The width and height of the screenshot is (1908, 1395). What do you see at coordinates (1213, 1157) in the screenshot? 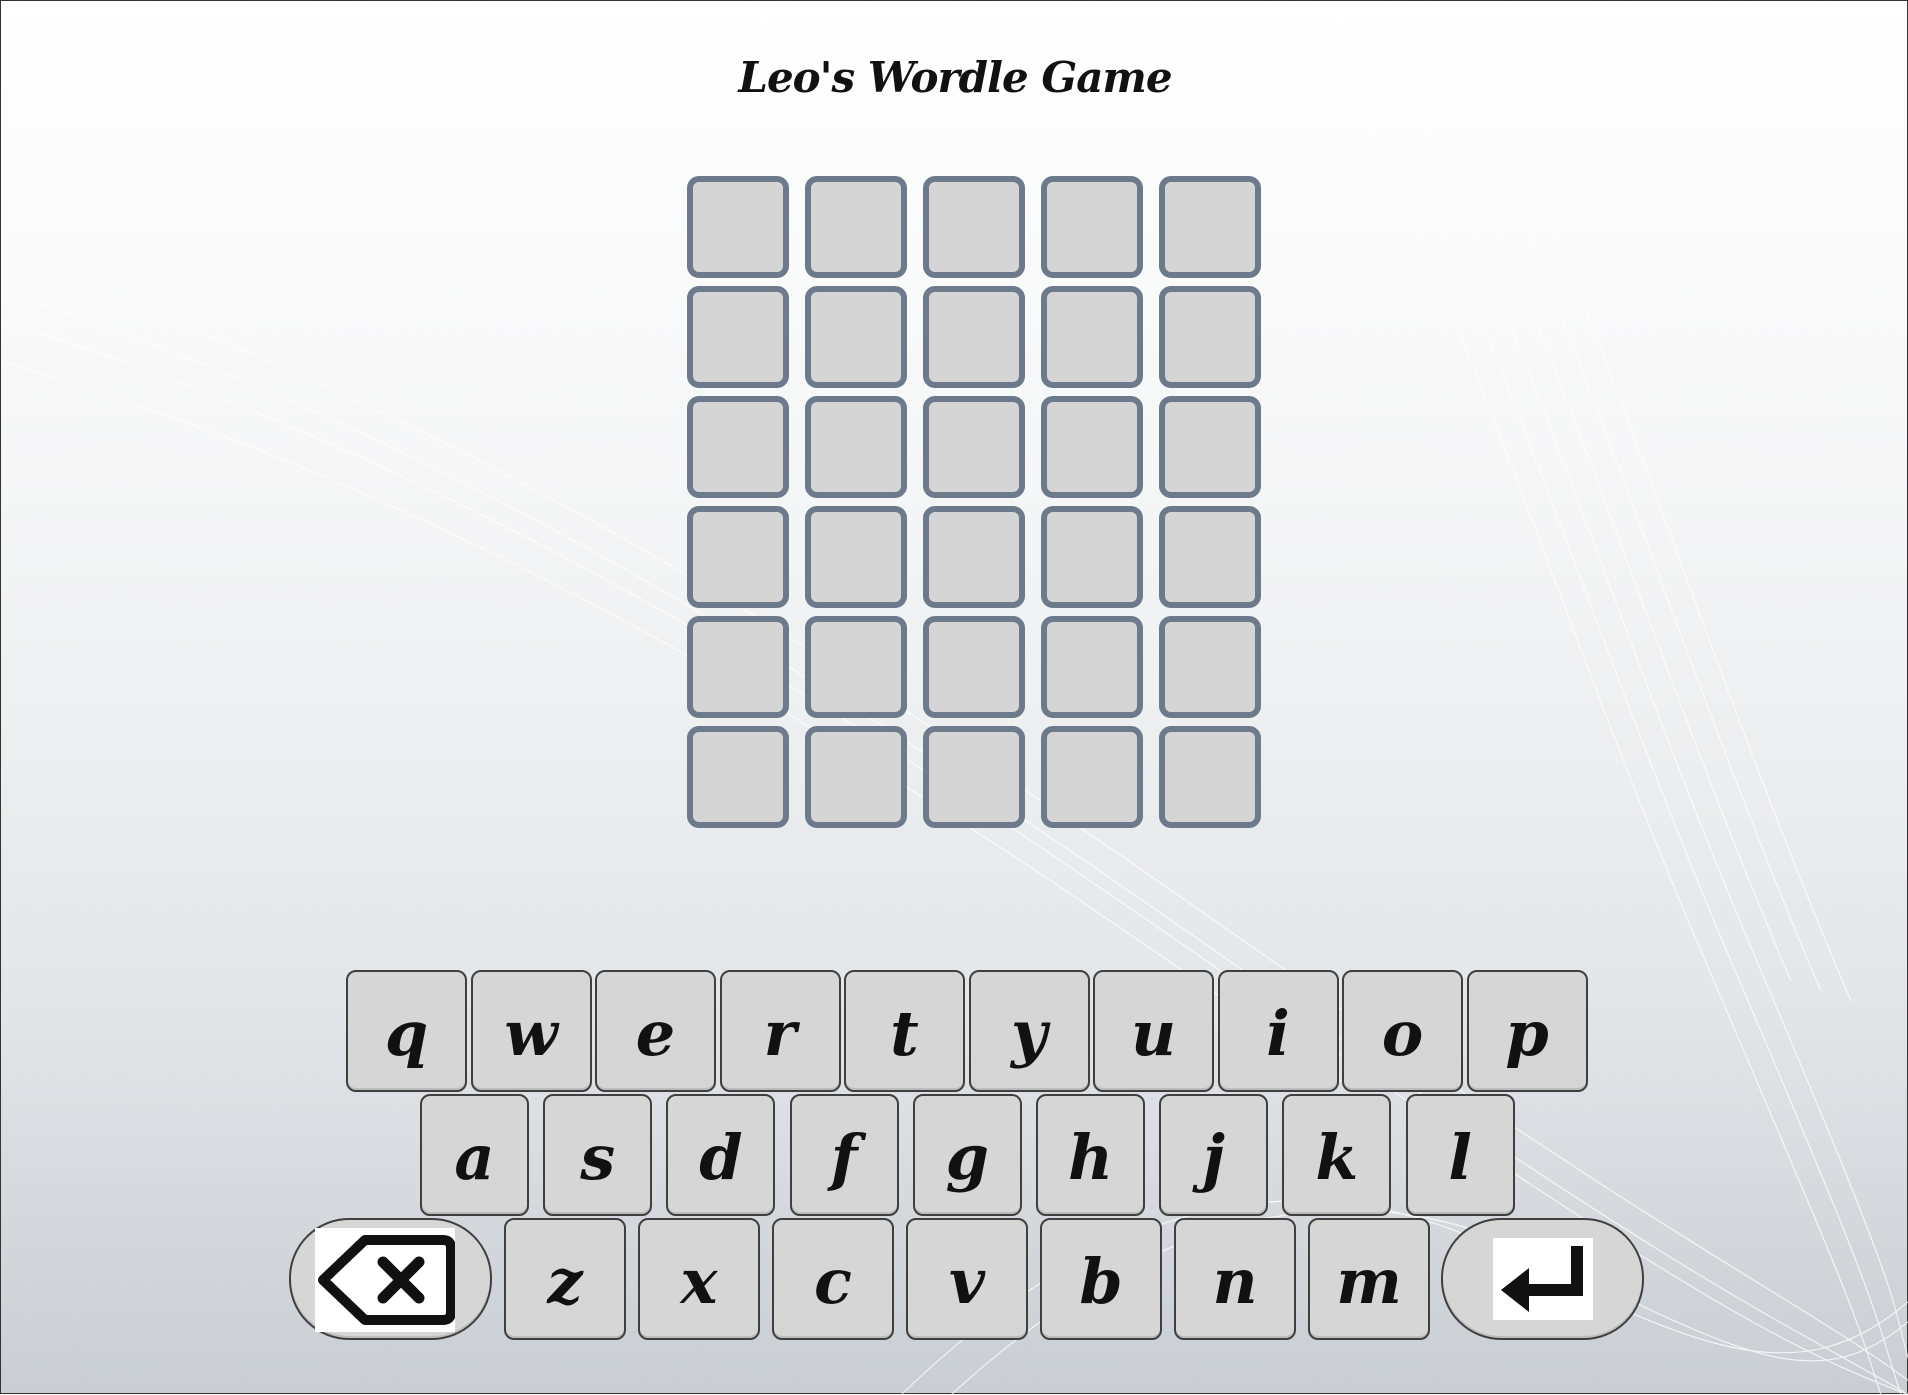
I see `key-label: j` at bounding box center [1213, 1157].